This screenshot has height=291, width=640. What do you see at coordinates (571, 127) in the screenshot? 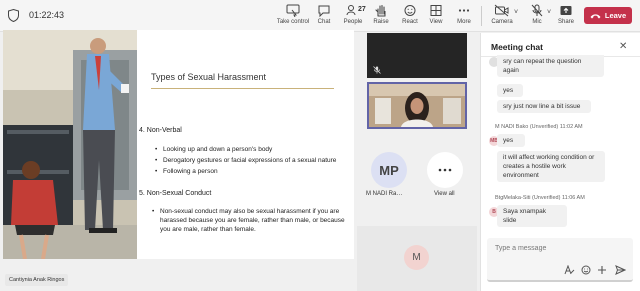
I see `chat-timestamp: 11:02 AM` at bounding box center [571, 127].